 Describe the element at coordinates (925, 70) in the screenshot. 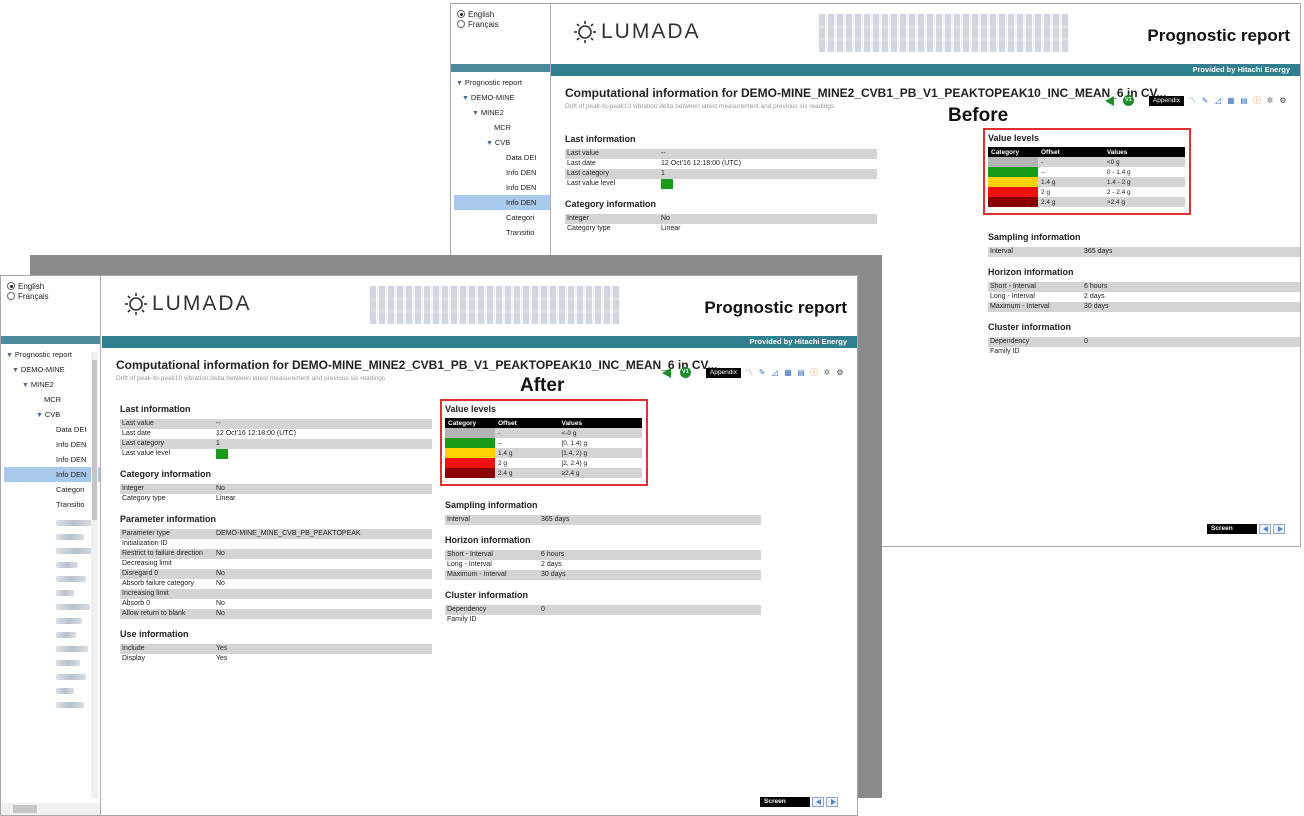

I see `provided-by-bar: Provided by Hitachi Energy` at that location.